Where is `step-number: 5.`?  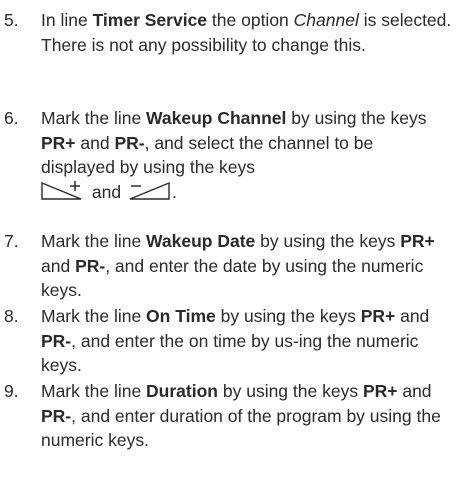 step-number: 5. is located at coordinates (11, 20).